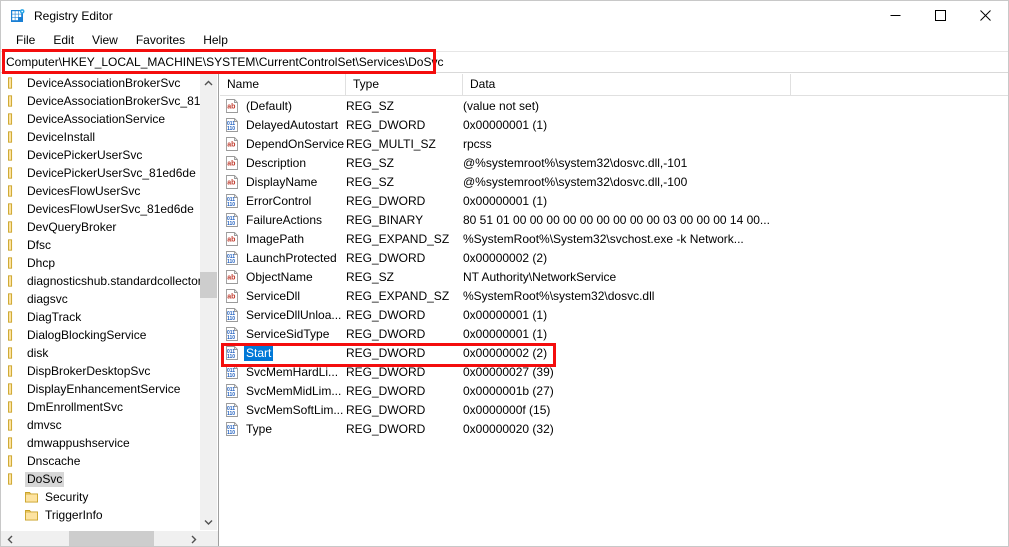  What do you see at coordinates (215, 41) in the screenshot?
I see `menu-help: Help` at bounding box center [215, 41].